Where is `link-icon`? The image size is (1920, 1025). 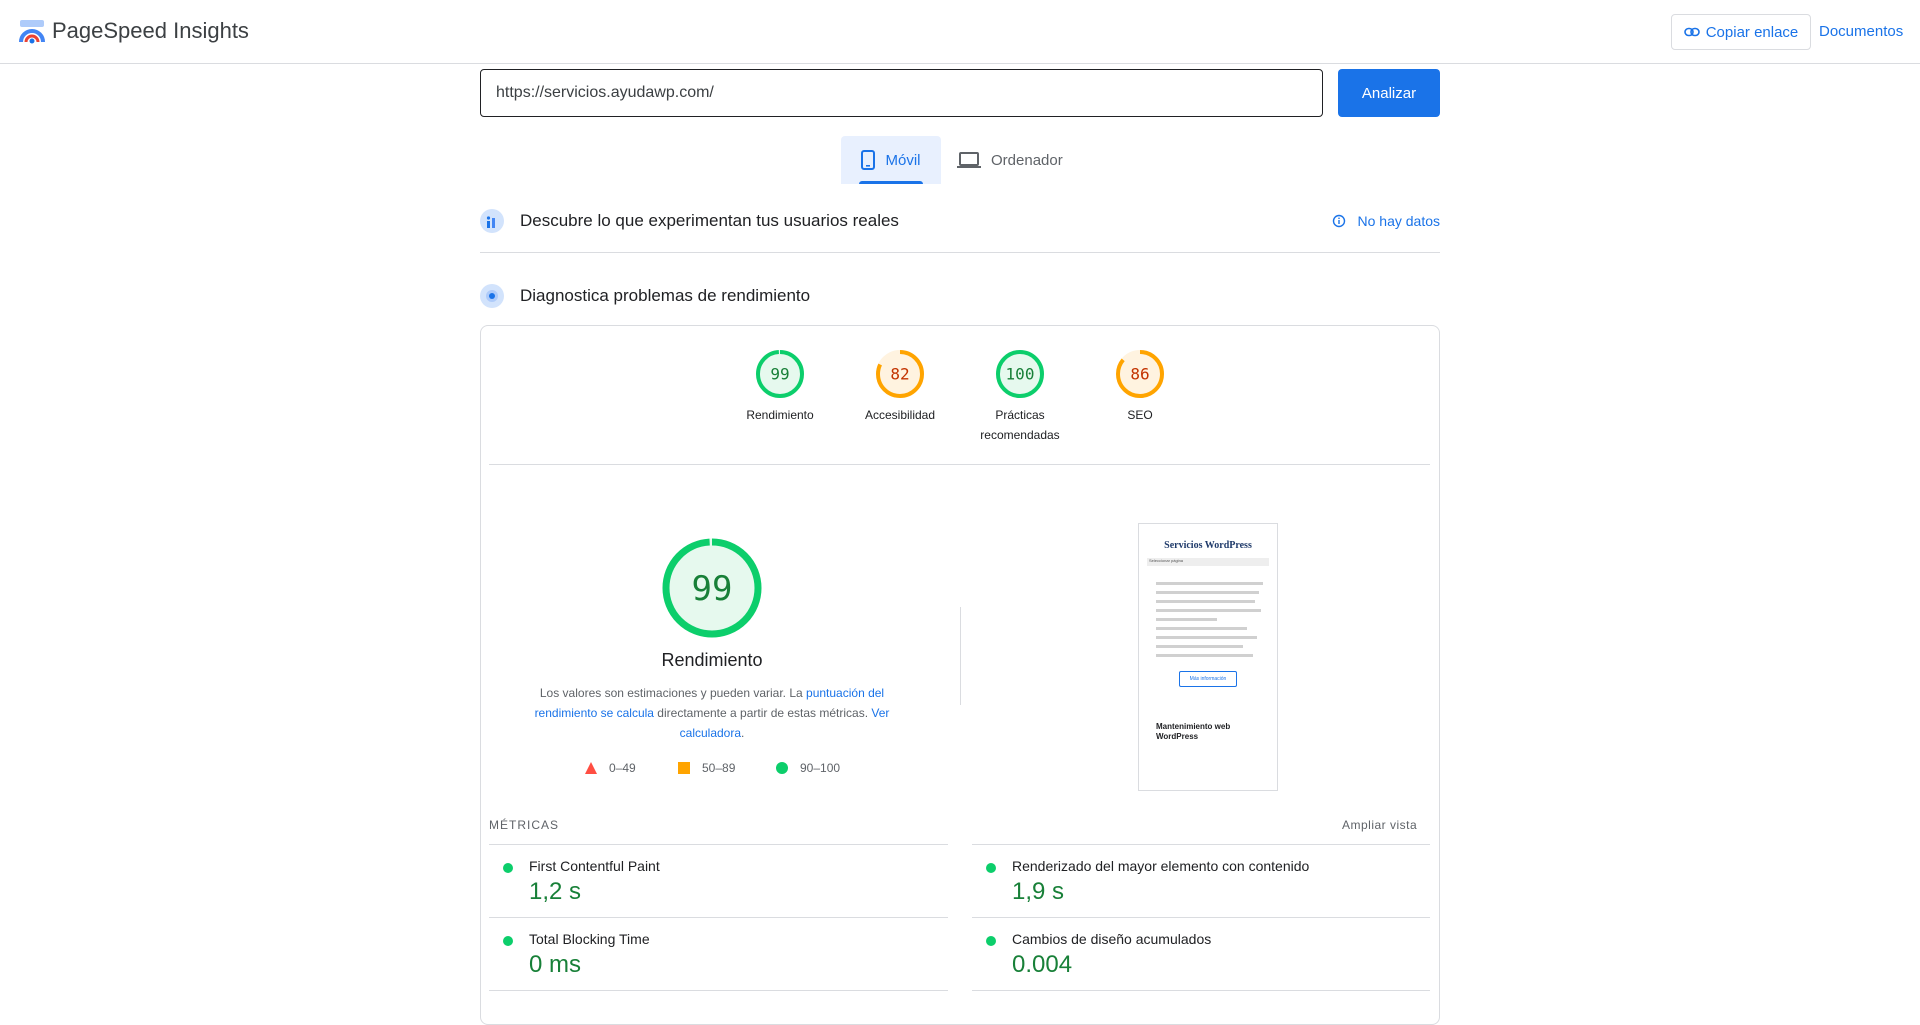 link-icon is located at coordinates (1691, 32).